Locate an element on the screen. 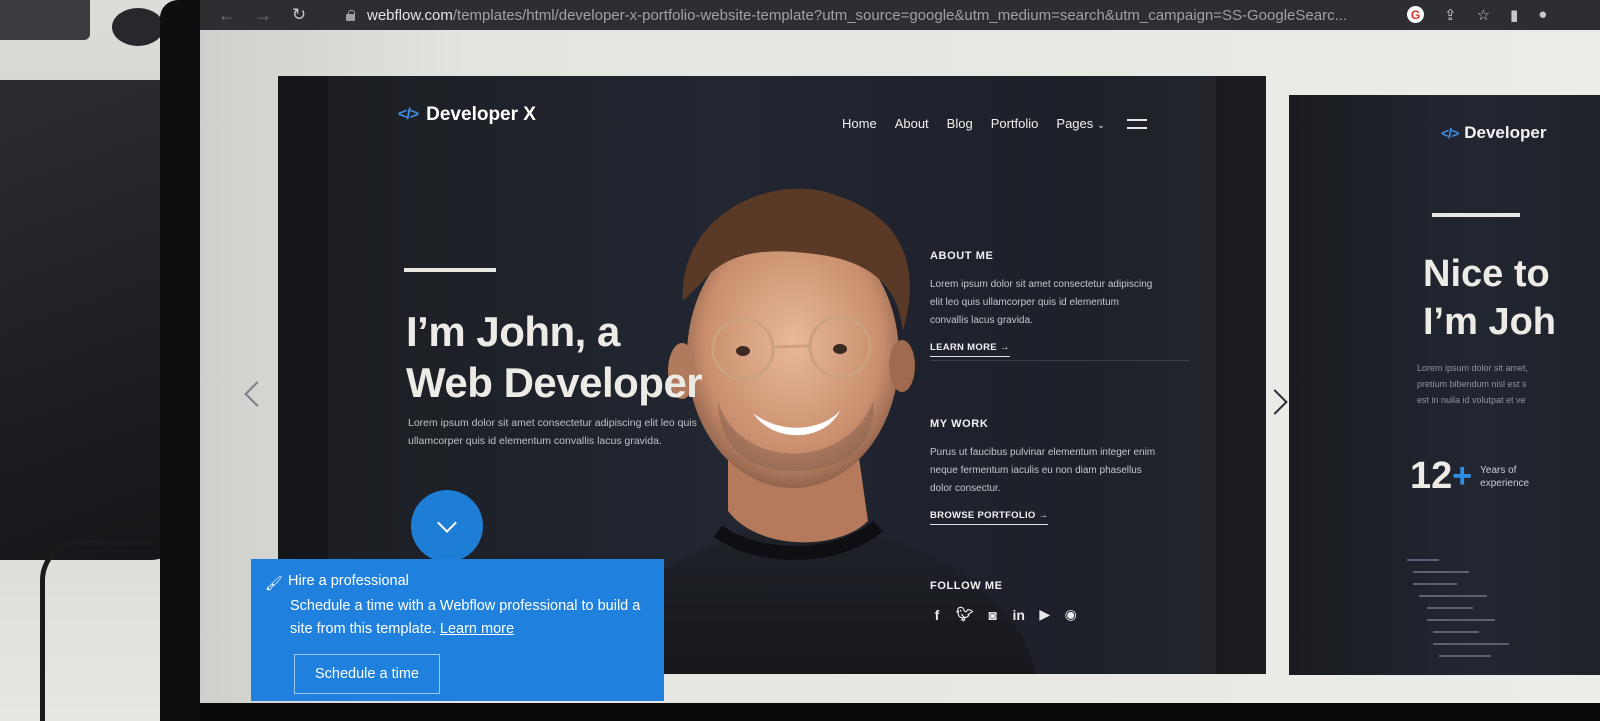  slide-edge-right is located at coordinates (1241, 375).